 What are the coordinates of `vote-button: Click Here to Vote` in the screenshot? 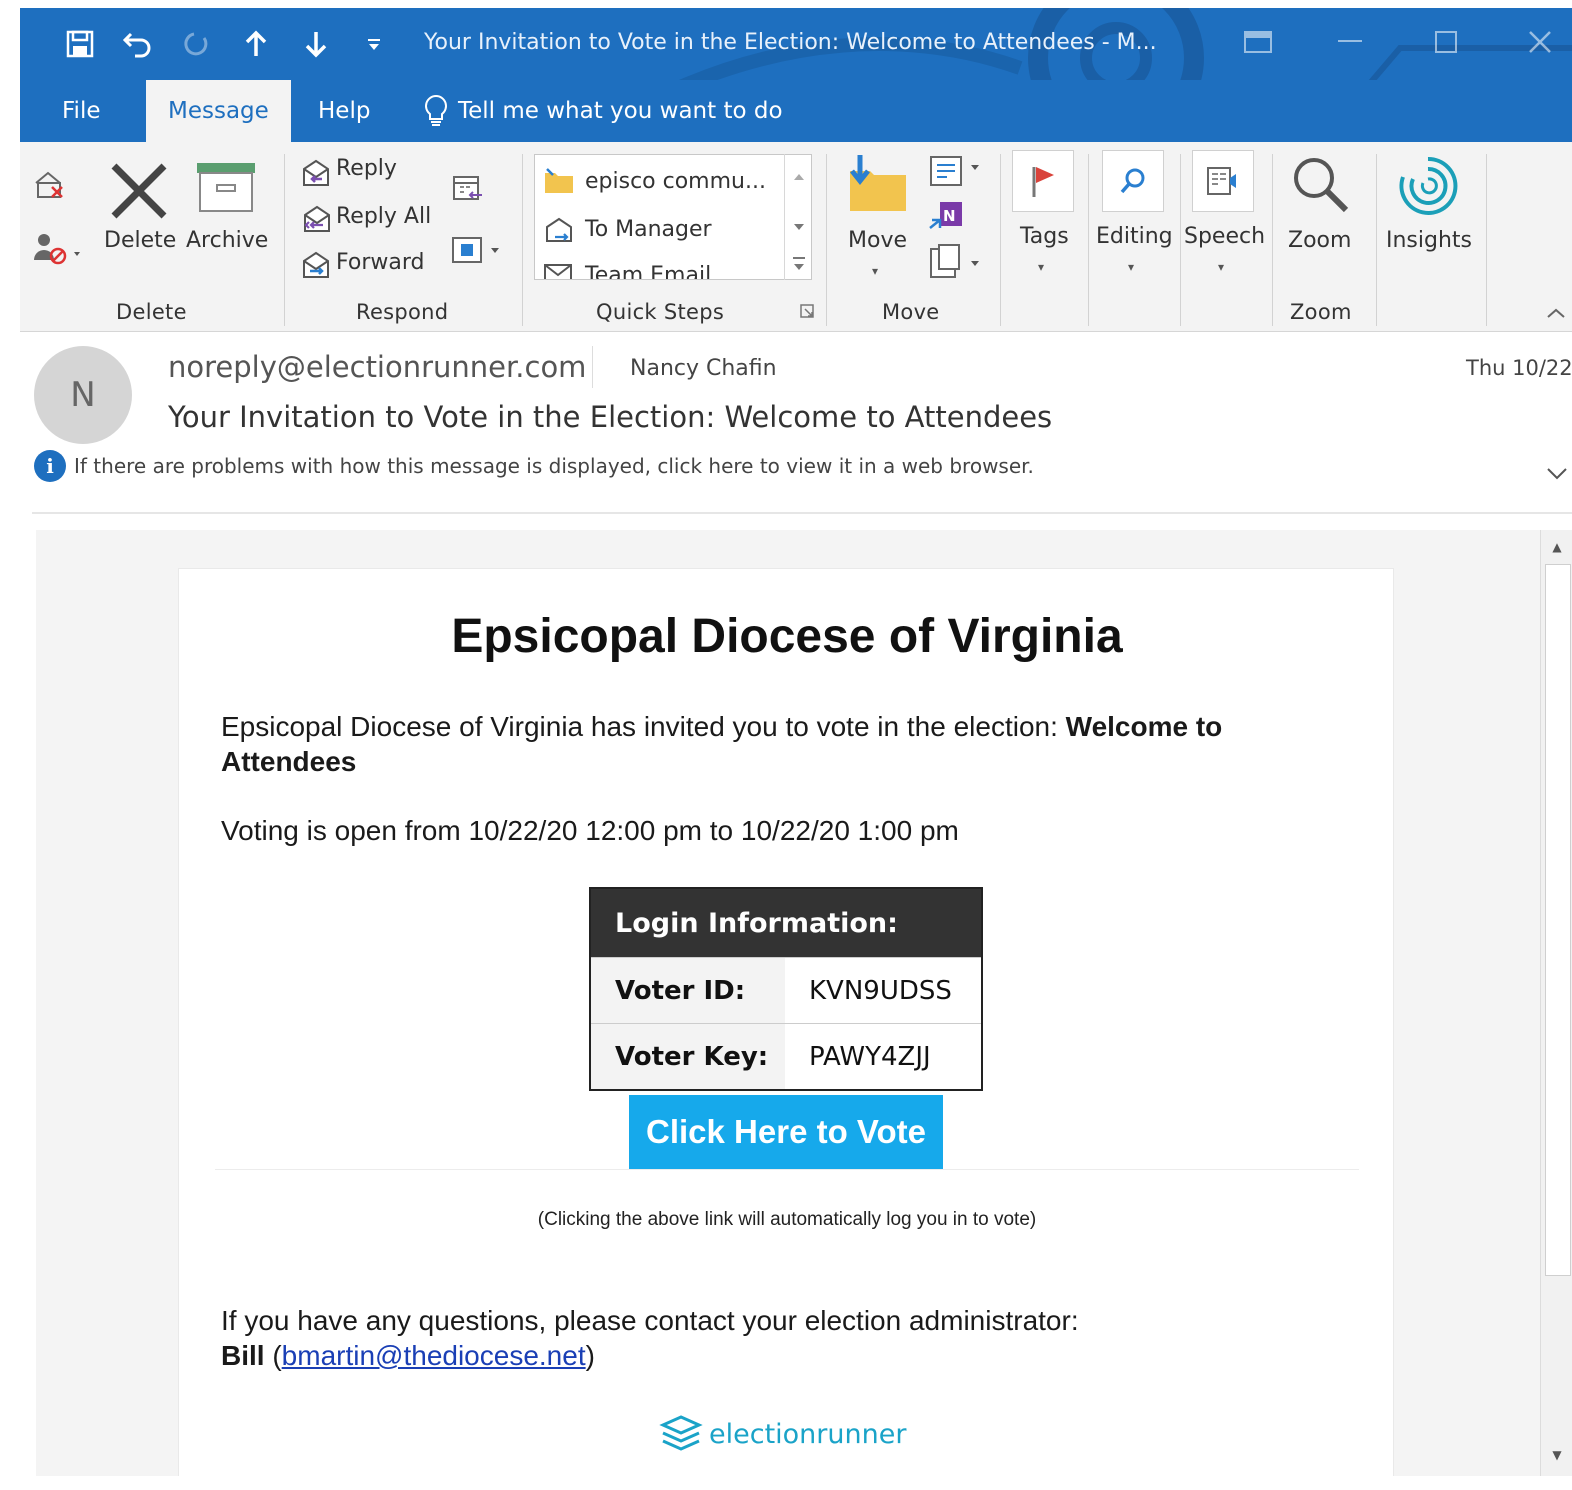 It's located at (786, 1132).